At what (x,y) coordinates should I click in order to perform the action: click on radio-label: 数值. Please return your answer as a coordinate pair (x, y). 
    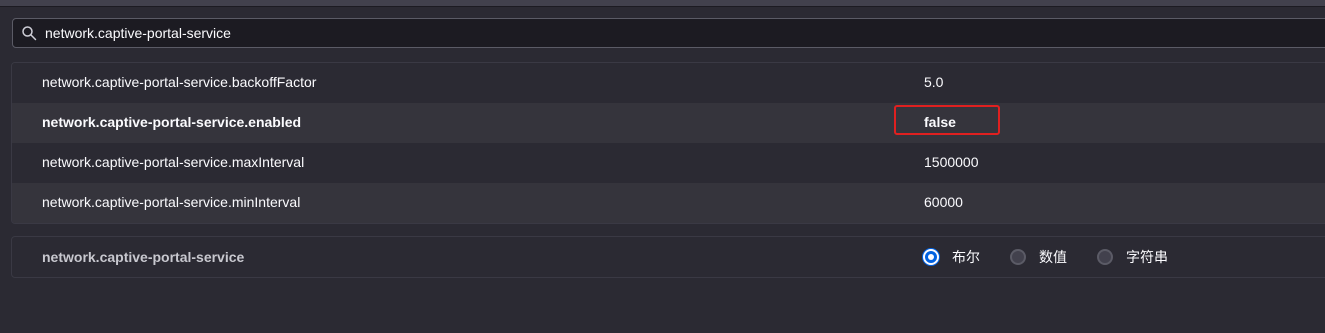
    Looking at the image, I should click on (1053, 257).